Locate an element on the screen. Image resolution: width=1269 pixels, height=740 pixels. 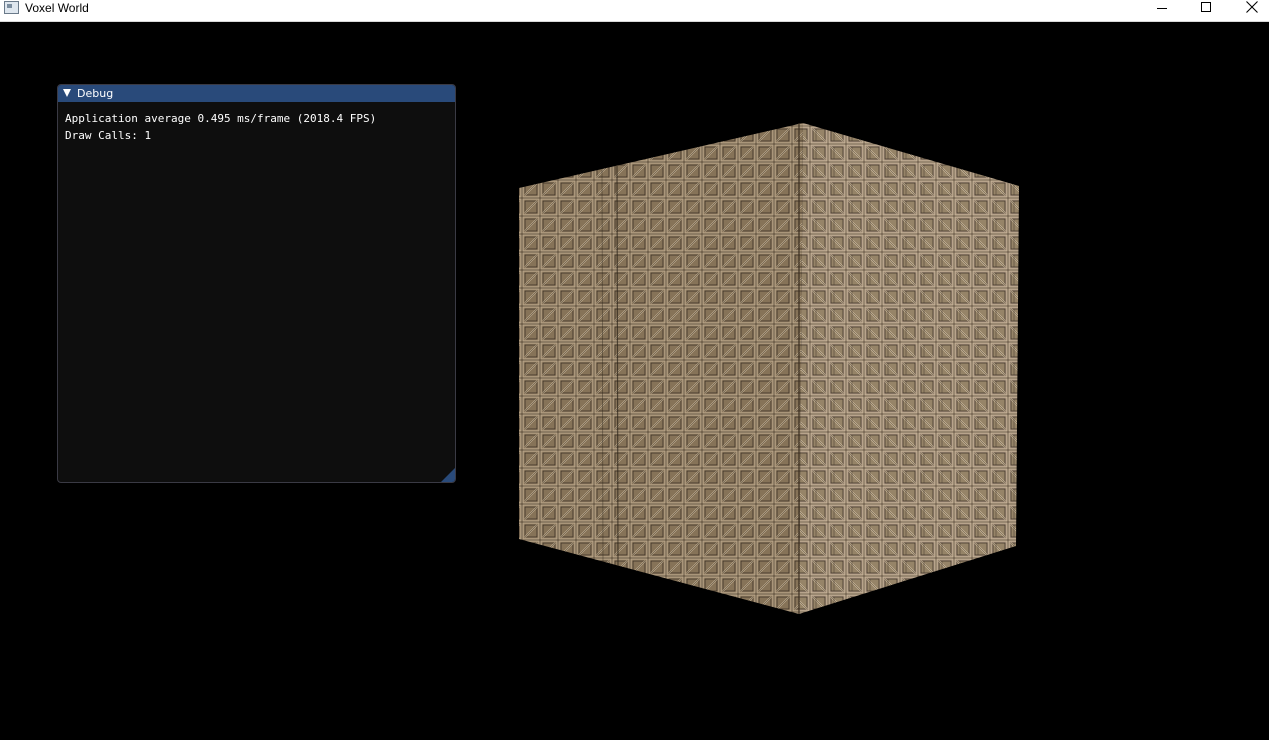
triangle-down-icon is located at coordinates (67, 93).